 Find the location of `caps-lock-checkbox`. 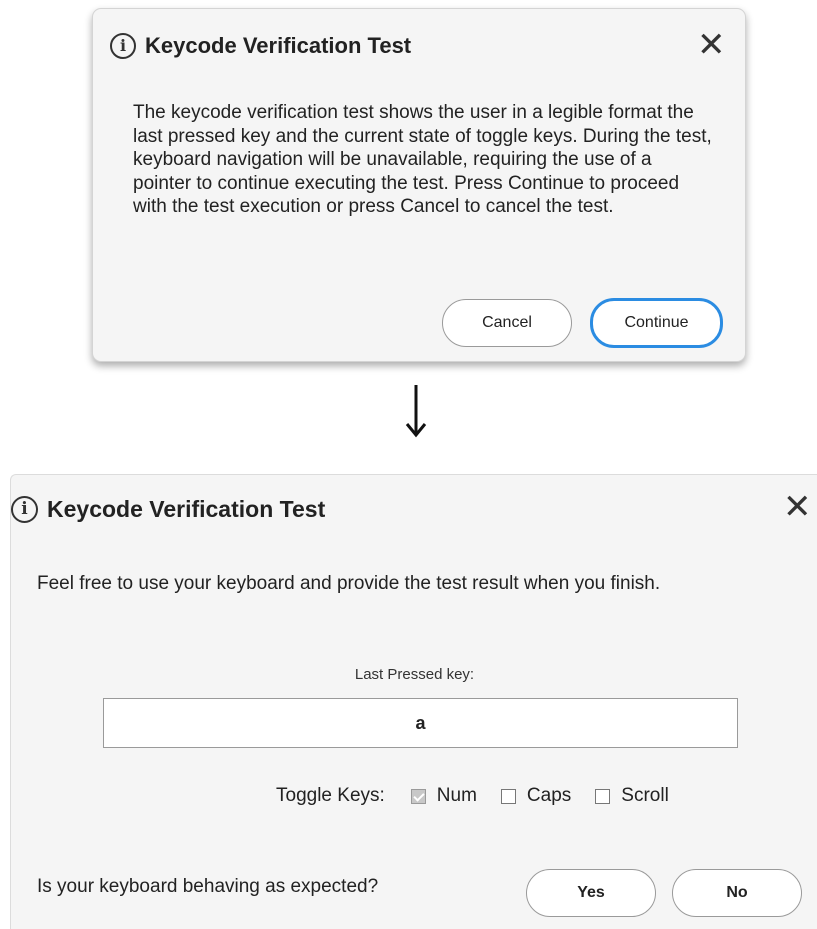

caps-lock-checkbox is located at coordinates (508, 796).